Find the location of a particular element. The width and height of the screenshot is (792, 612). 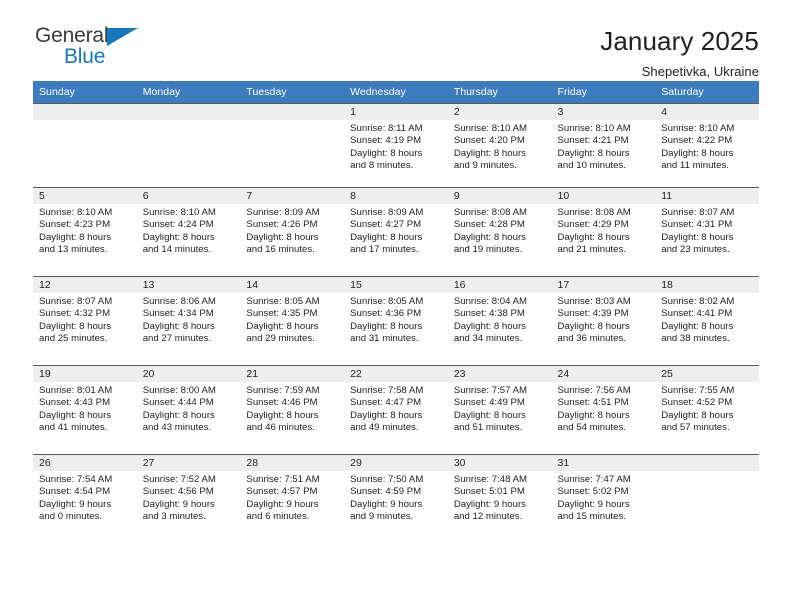

day-number-cell: 7 is located at coordinates (292, 195).